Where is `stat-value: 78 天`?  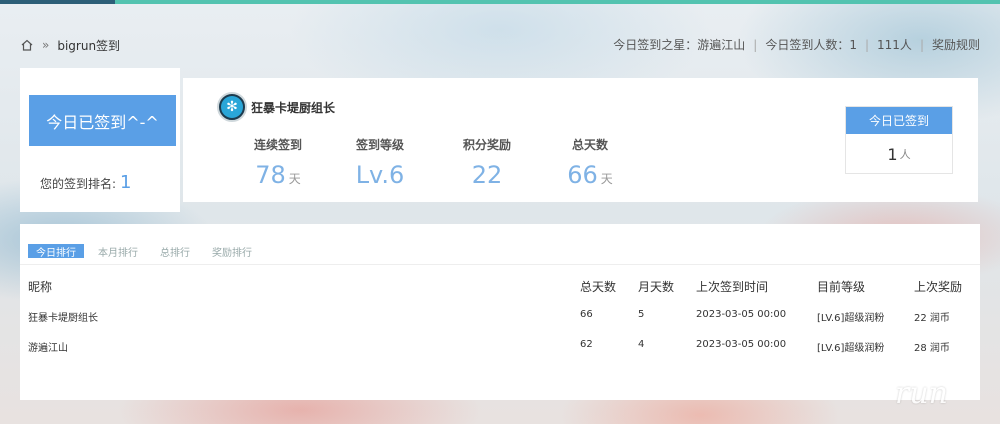
stat-value: 78 天 is located at coordinates (278, 175).